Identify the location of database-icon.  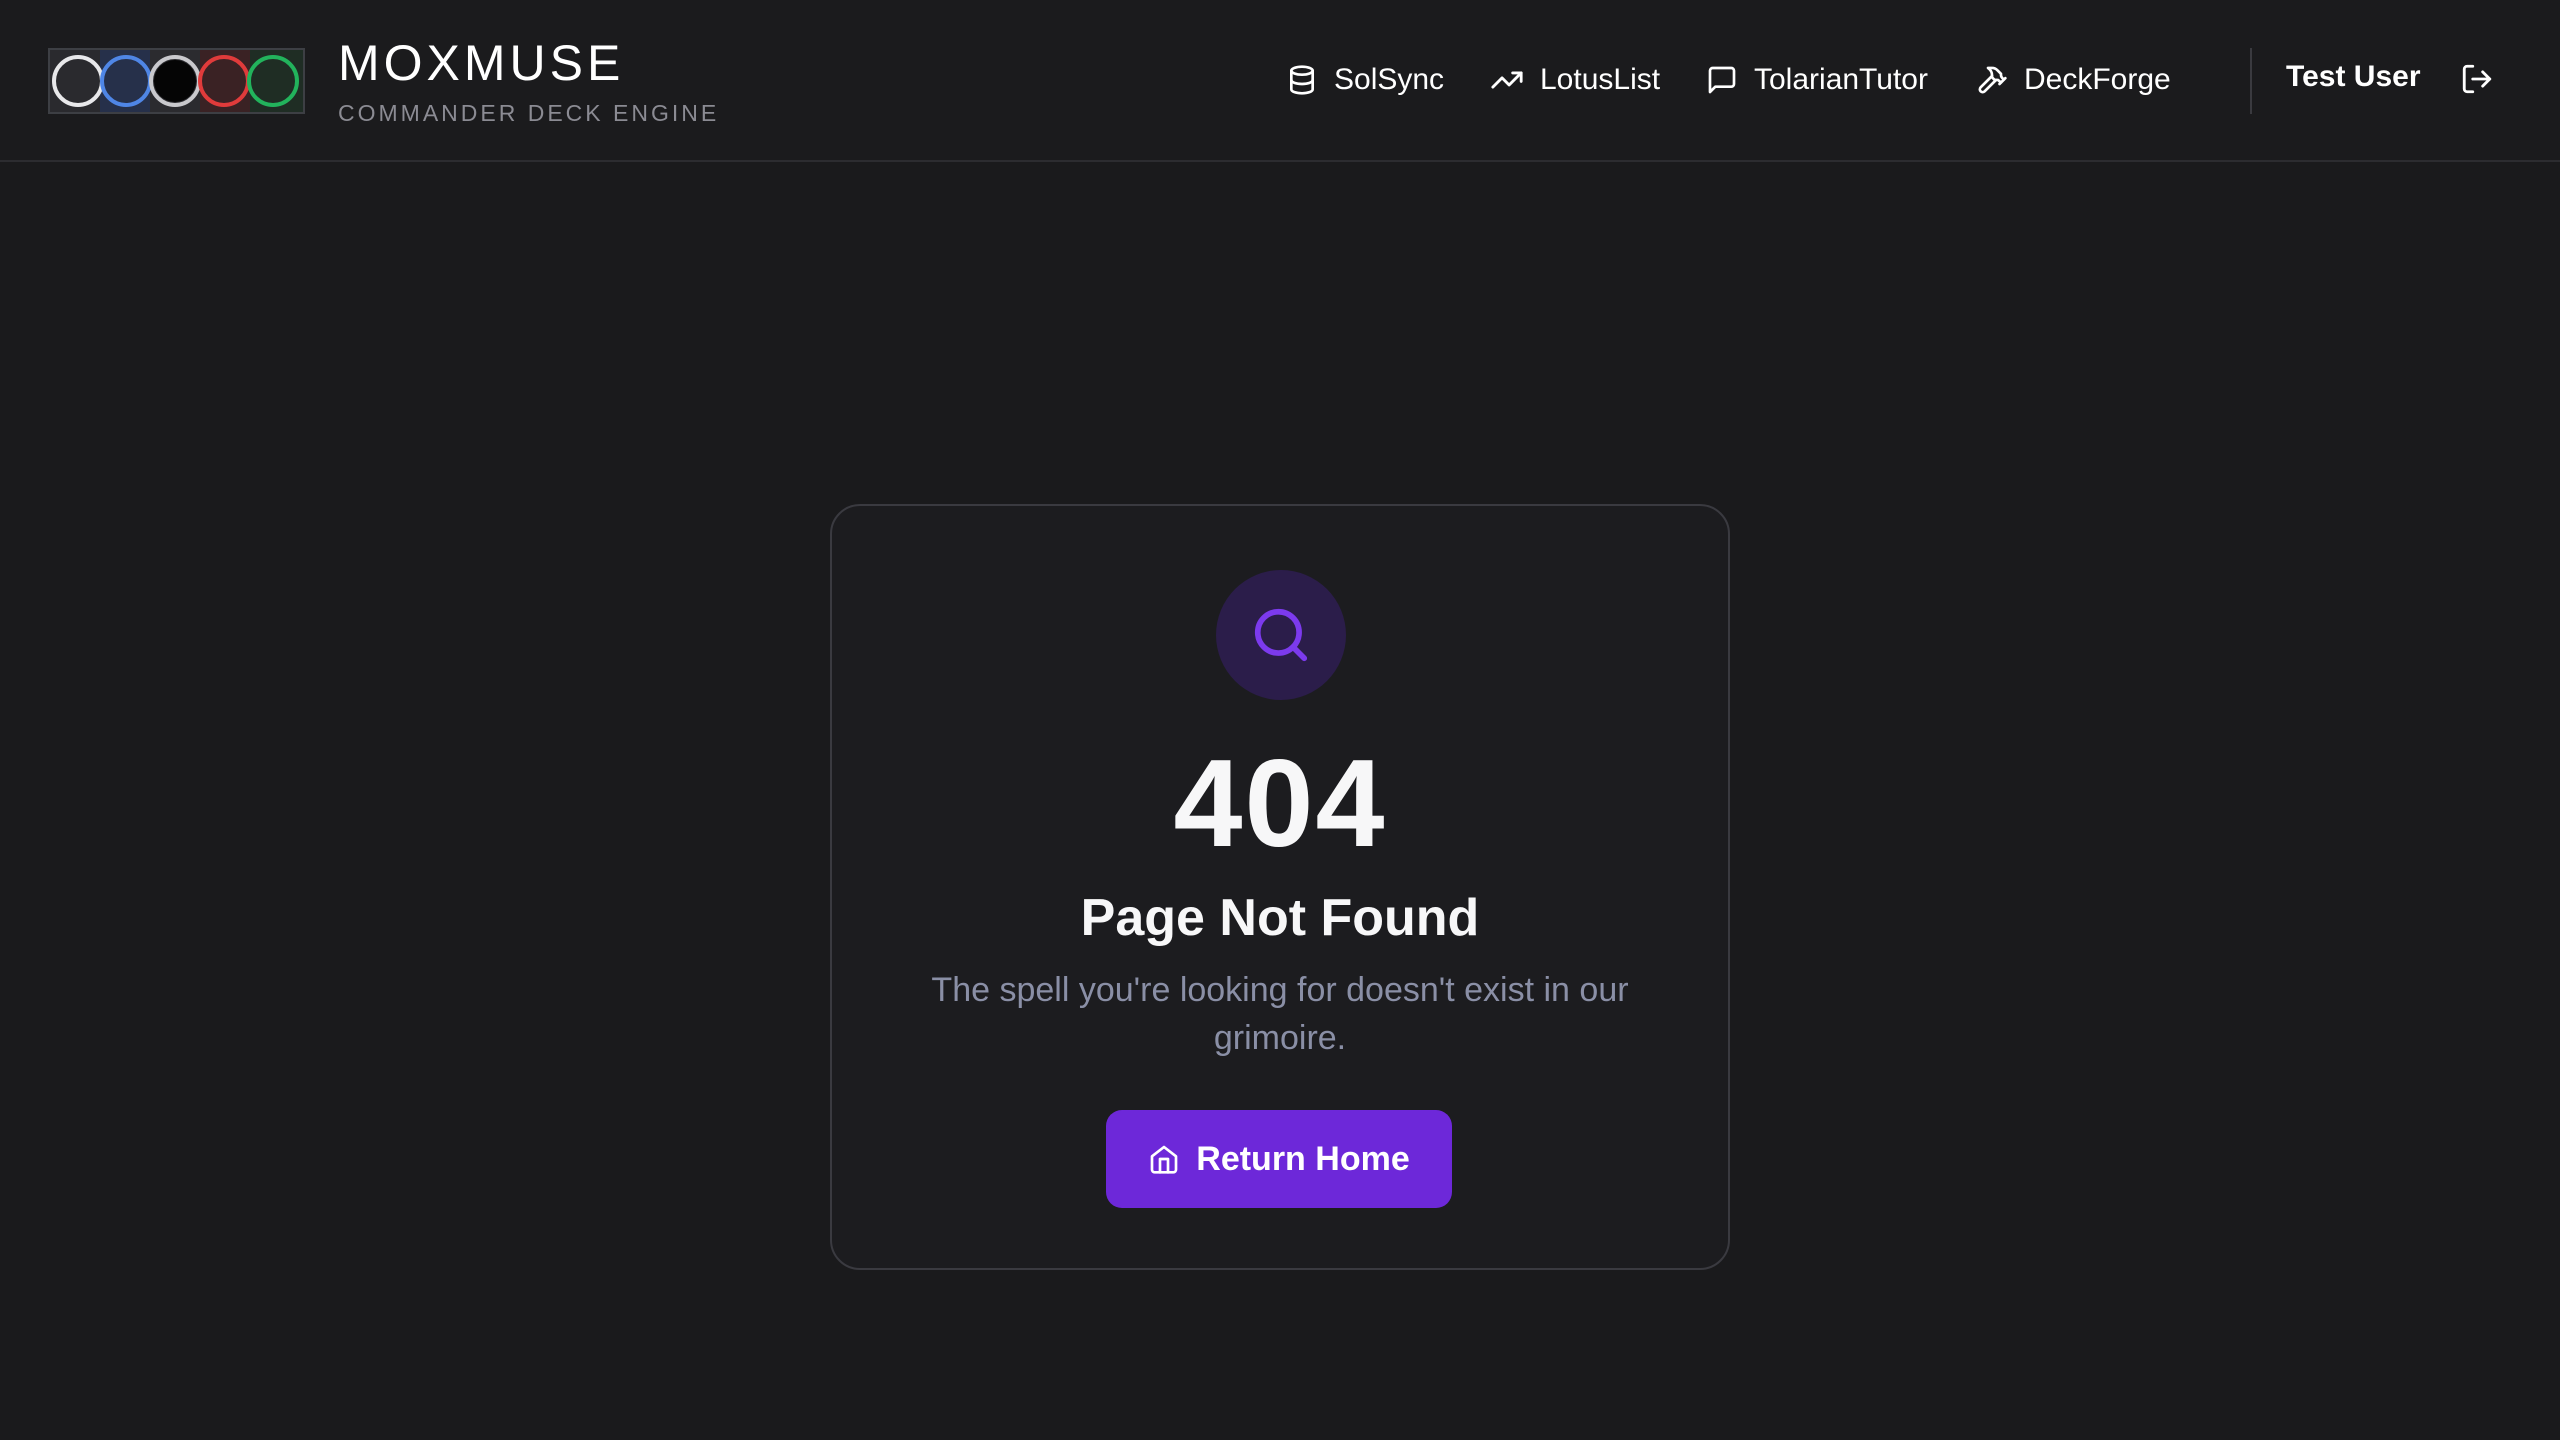
(1302, 80).